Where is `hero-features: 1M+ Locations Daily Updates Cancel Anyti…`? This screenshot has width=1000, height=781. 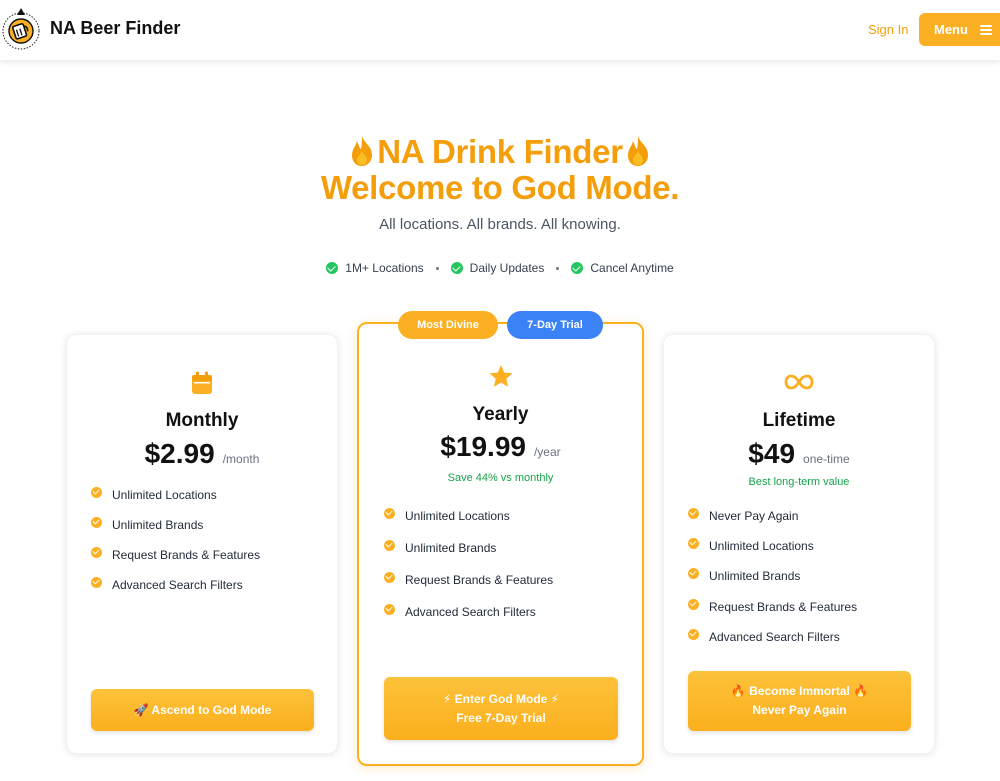 hero-features: 1M+ Locations Daily Updates Cancel Anyti… is located at coordinates (500, 268).